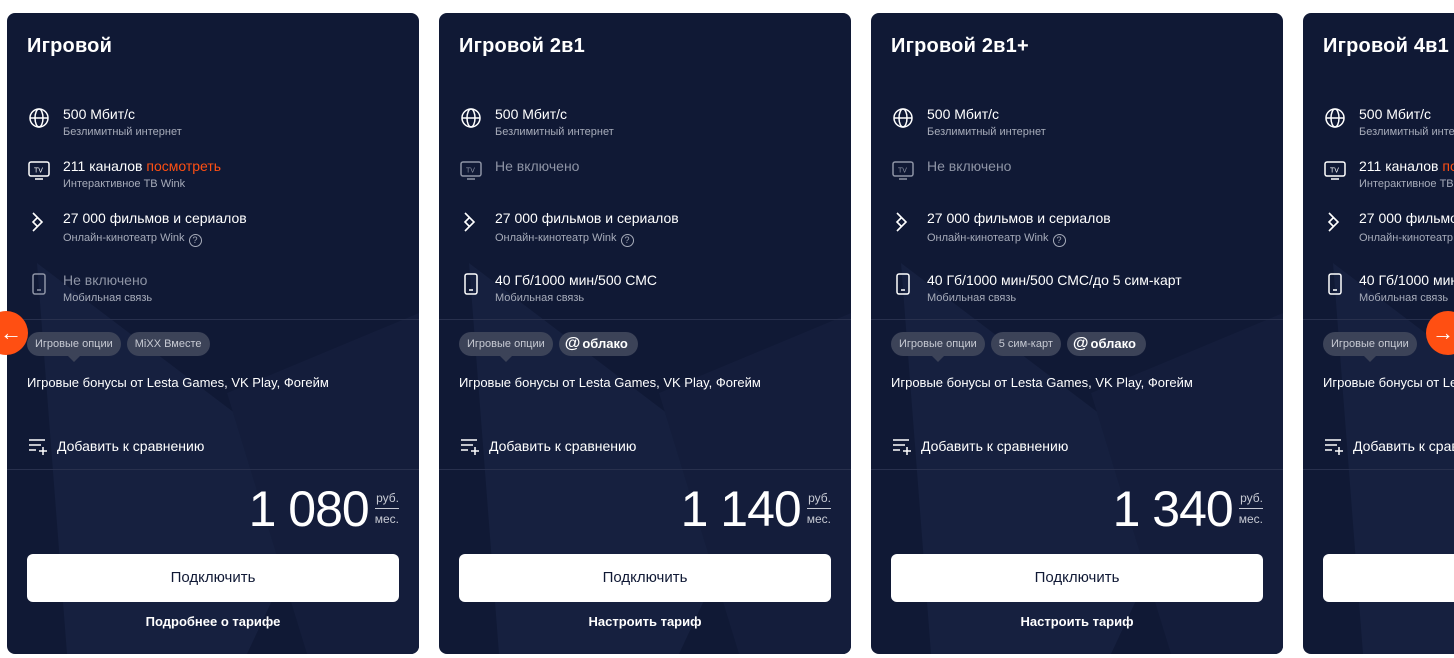  Describe the element at coordinates (649, 178) in the screenshot. I see `feature-tv: TV Не включено` at that location.